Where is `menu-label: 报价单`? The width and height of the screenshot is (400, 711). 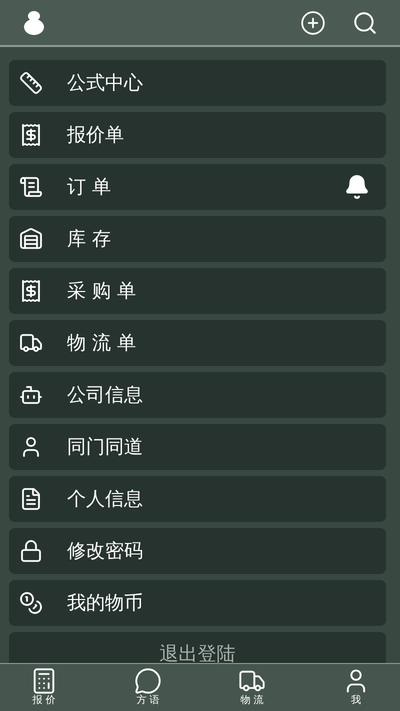
menu-label: 报价单 is located at coordinates (95, 135).